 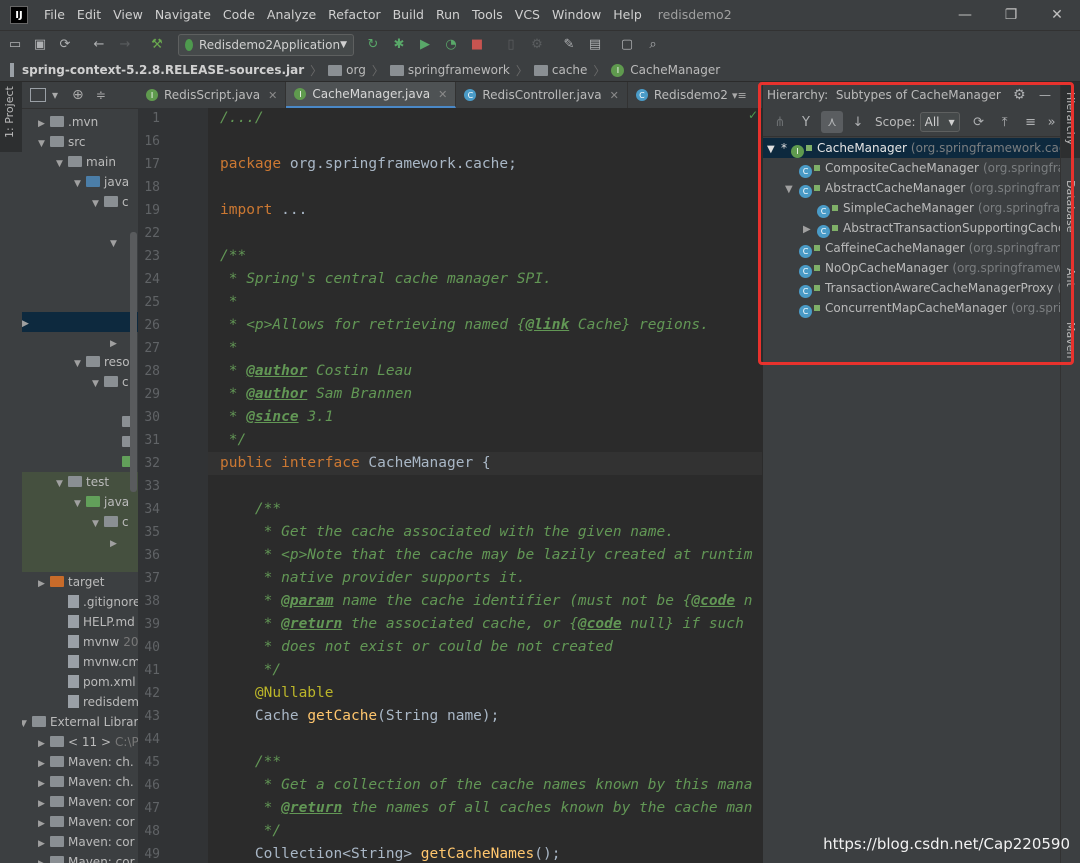 What do you see at coordinates (939, 122) in the screenshot?
I see `scope-select: All ▼` at bounding box center [939, 122].